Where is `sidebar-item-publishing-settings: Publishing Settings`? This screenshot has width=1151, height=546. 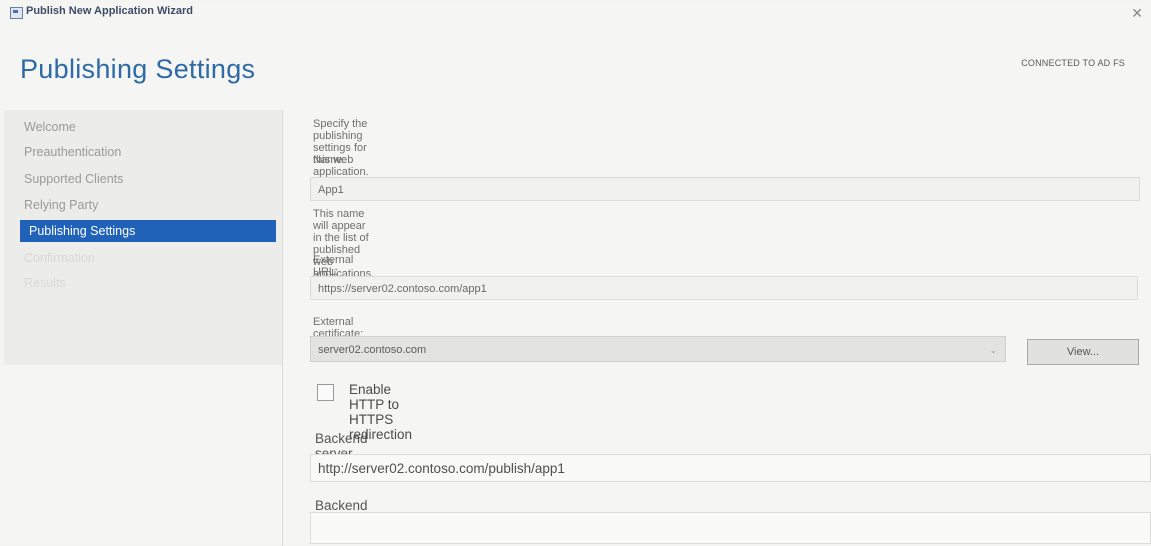 sidebar-item-publishing-settings: Publishing Settings is located at coordinates (148, 231).